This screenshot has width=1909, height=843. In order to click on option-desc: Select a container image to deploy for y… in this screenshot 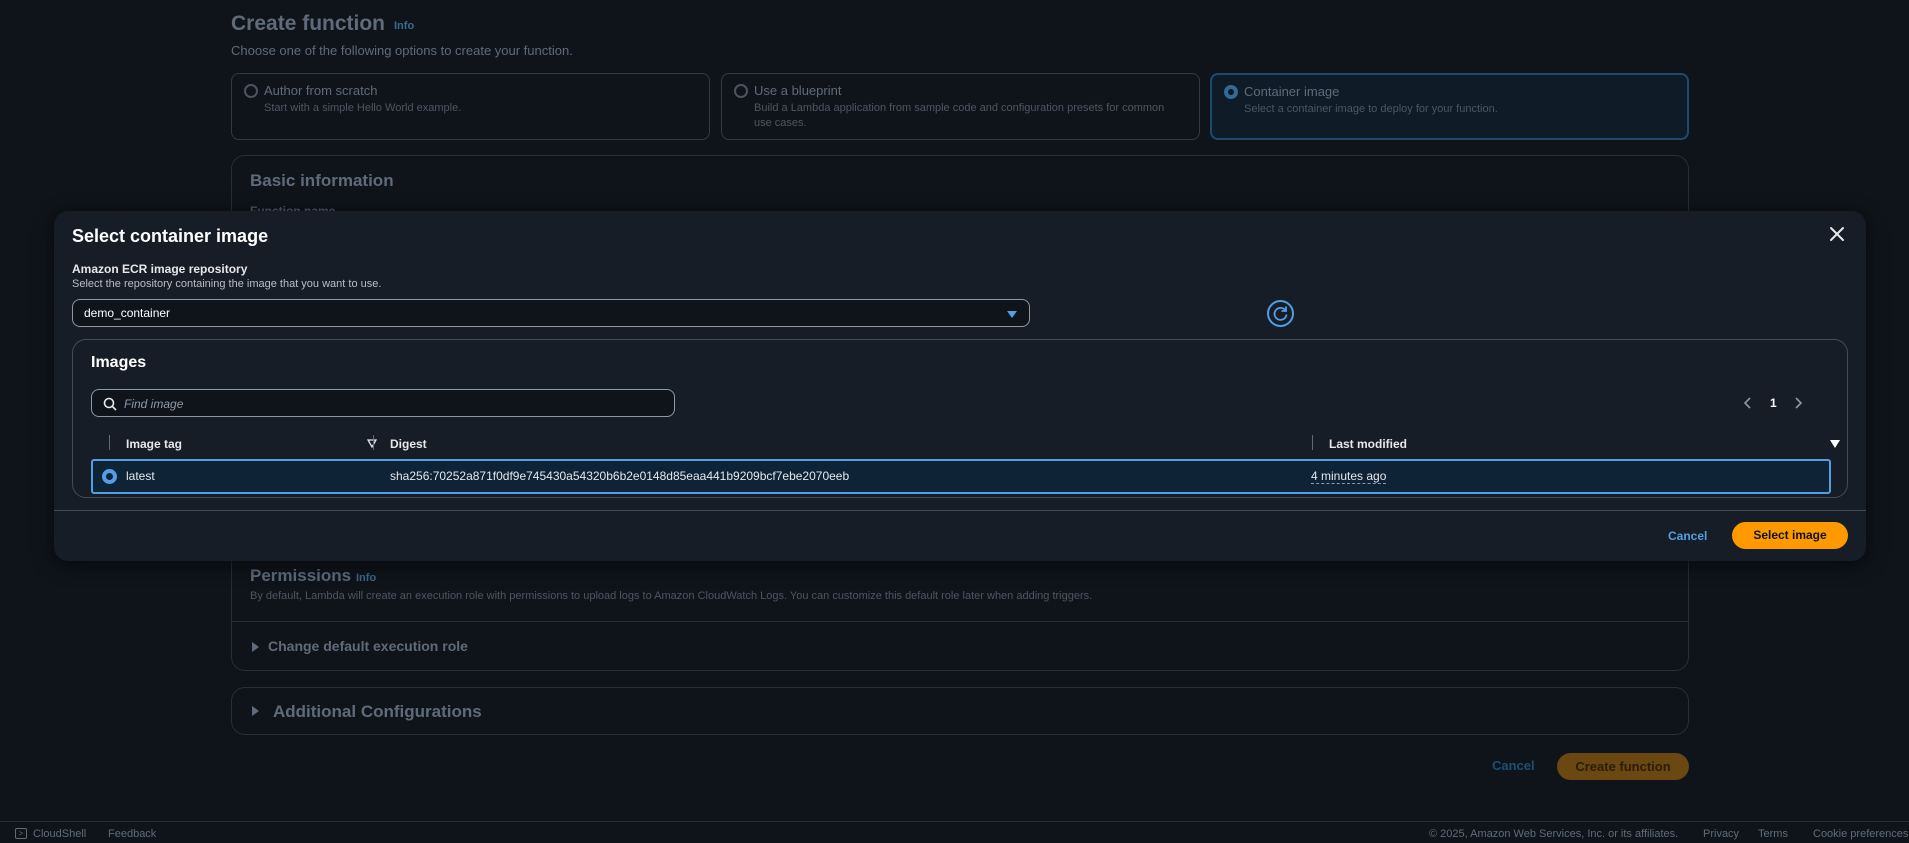, I will do `click(1371, 109)`.